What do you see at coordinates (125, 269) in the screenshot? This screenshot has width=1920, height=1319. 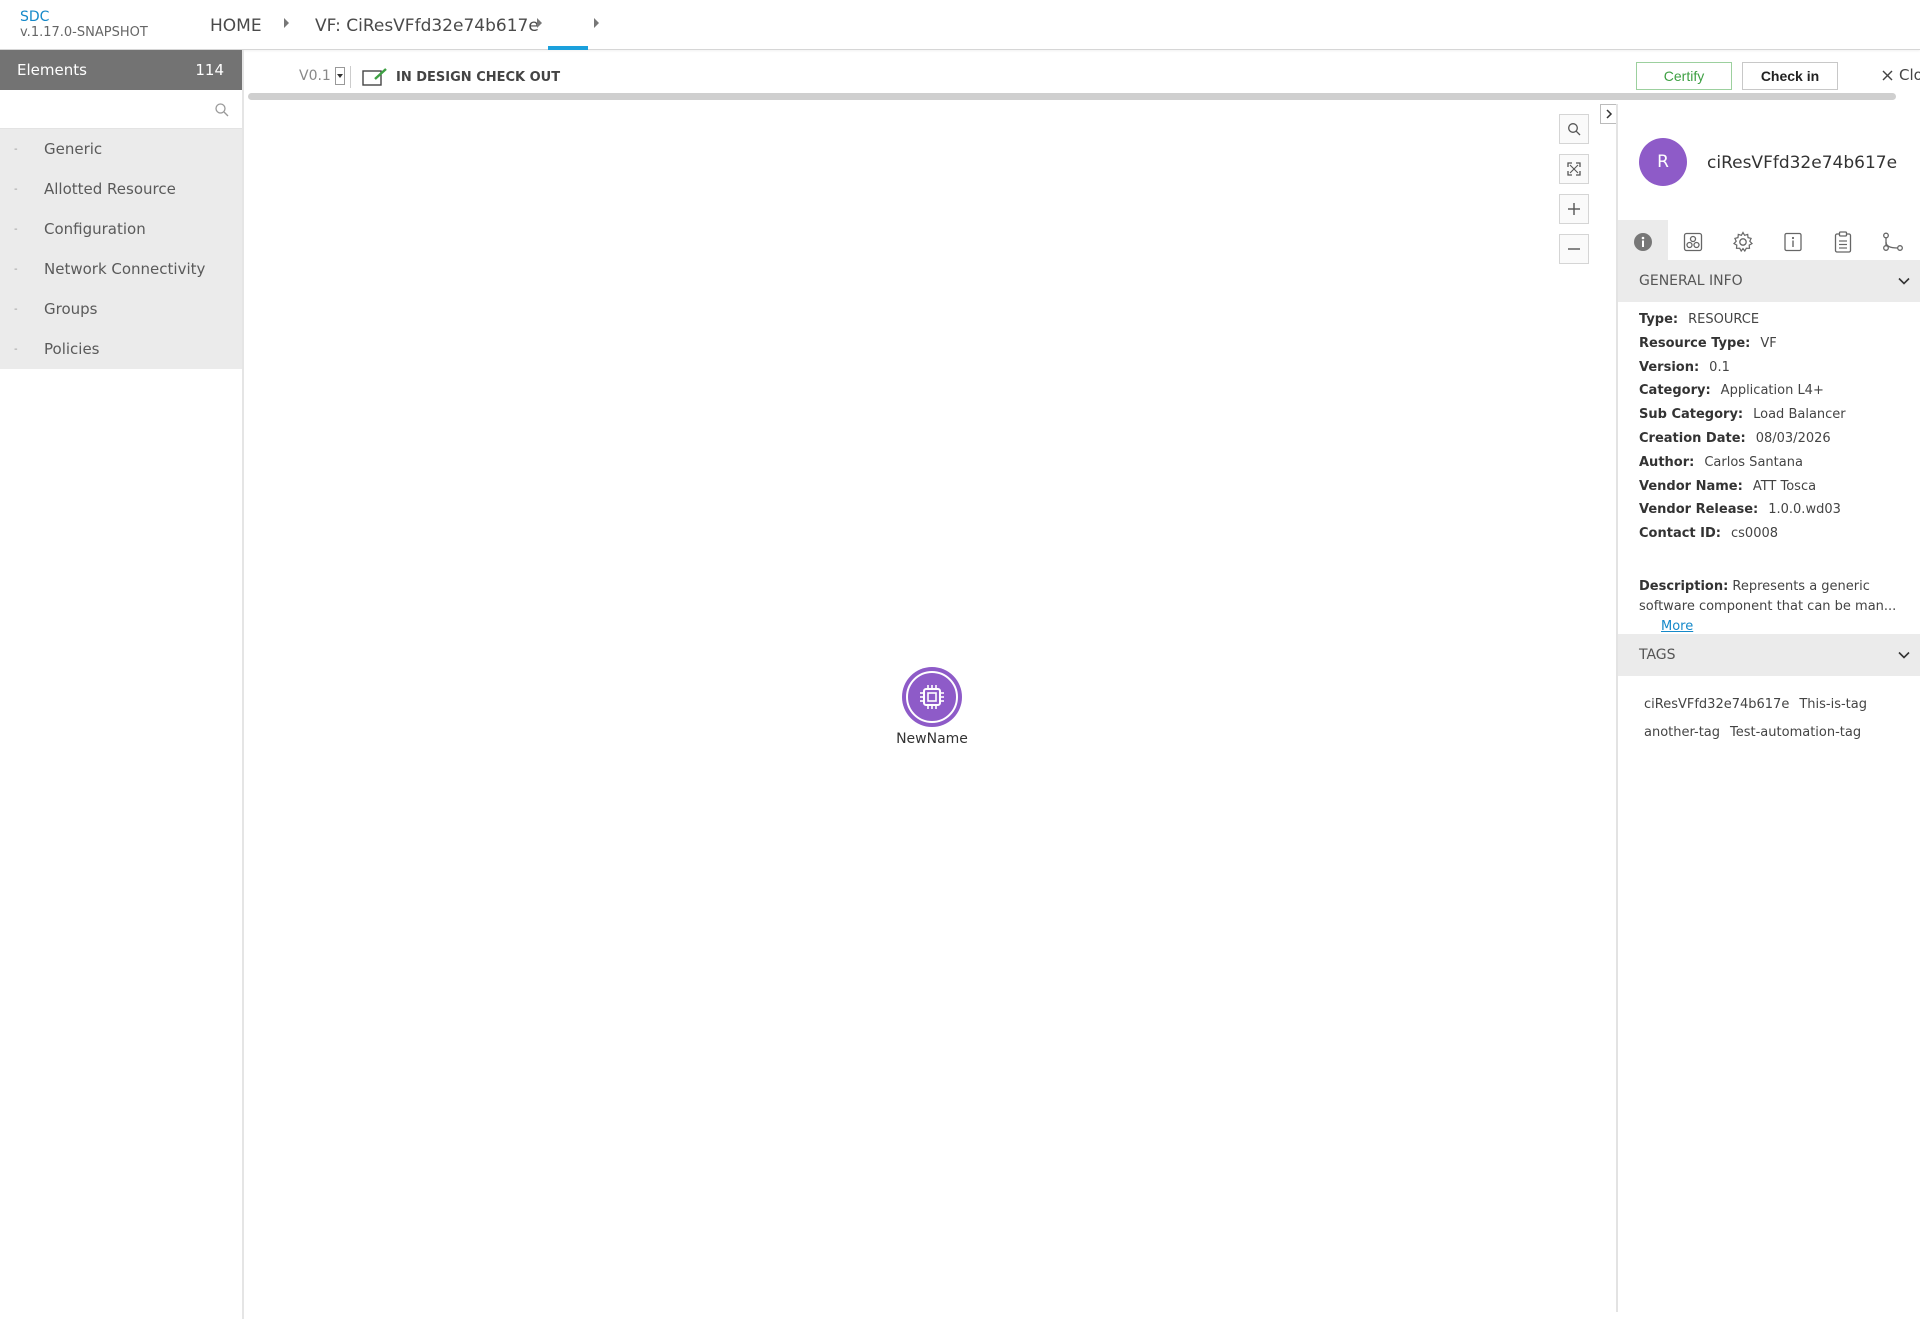 I see `category-label: Network Connectivity` at bounding box center [125, 269].